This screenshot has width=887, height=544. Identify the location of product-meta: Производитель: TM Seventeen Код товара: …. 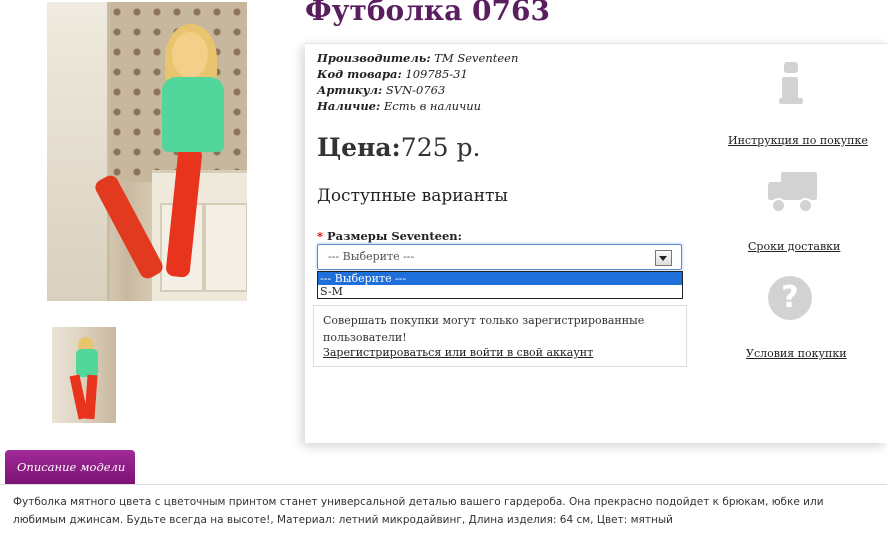
(417, 82).